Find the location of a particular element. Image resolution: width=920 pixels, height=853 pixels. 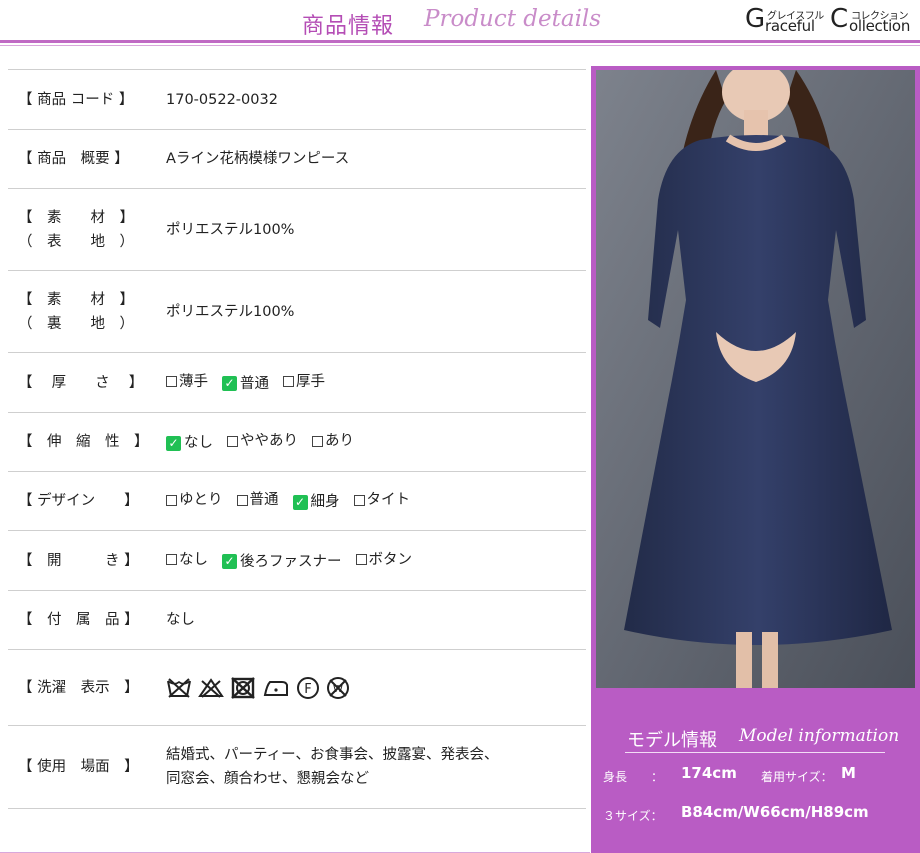

no-wet-clean-icon: W is located at coordinates (338, 688).